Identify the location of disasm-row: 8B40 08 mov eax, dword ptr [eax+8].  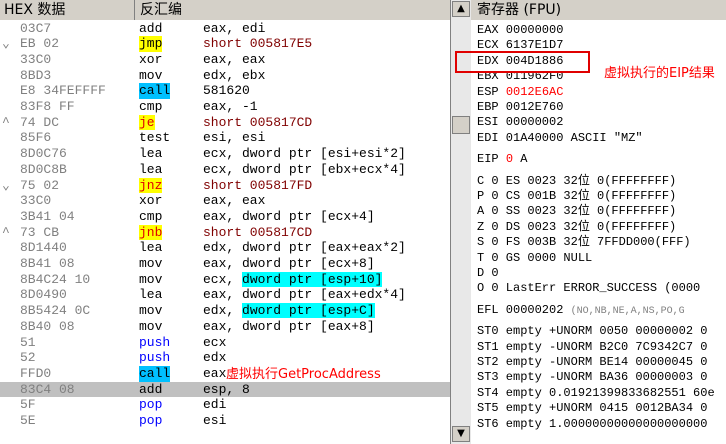
(225, 327).